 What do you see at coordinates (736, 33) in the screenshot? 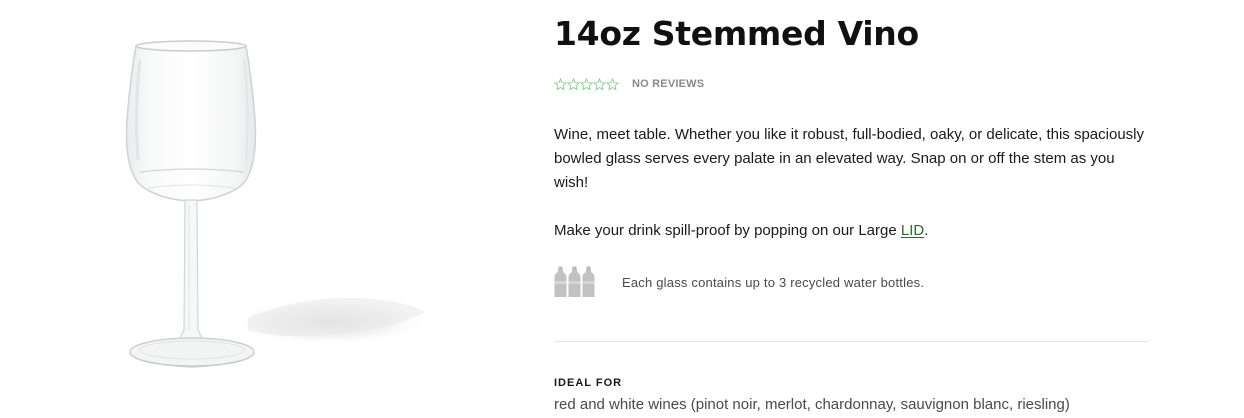
I see `product-title: 14oz Stemmed Vino` at bounding box center [736, 33].